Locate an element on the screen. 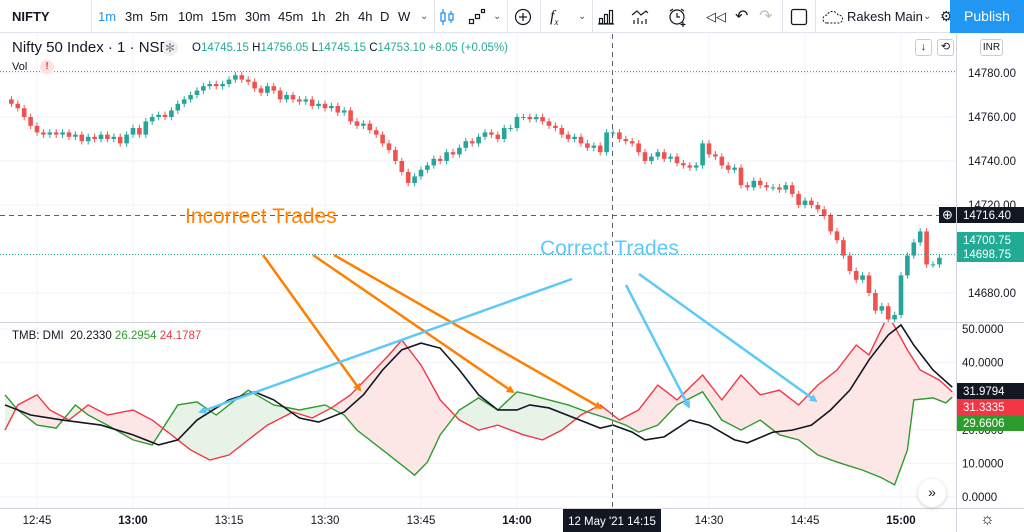  dmi-legend: TMB: DMI 20.2330 26.2954 24.1787 is located at coordinates (106, 336).